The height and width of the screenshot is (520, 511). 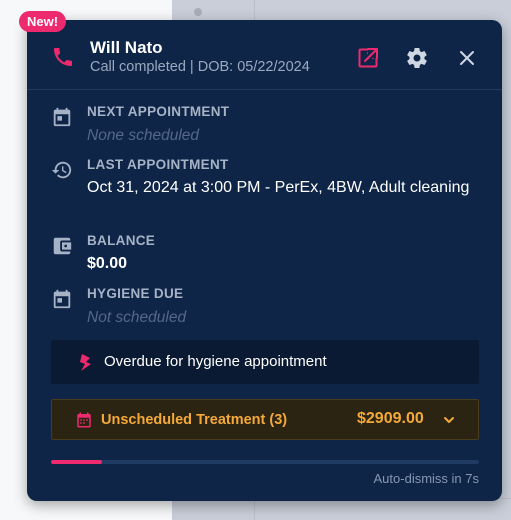 What do you see at coordinates (63, 57) in the screenshot?
I see `phone-icon` at bounding box center [63, 57].